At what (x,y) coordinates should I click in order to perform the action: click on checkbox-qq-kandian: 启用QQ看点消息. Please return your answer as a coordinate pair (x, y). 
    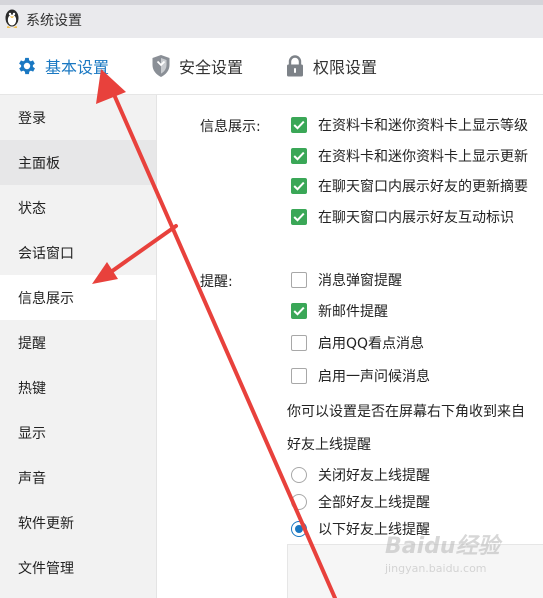
    Looking at the image, I should click on (357, 343).